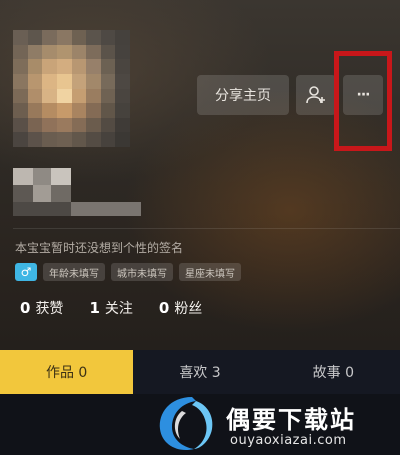  Describe the element at coordinates (333, 372) in the screenshot. I see `tab-stories: 故事 0` at that location.